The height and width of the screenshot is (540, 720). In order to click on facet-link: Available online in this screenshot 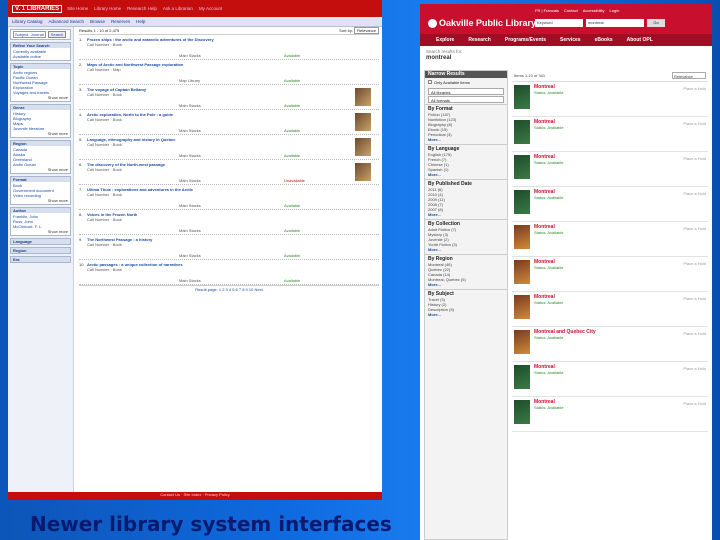, I will do `click(40, 56)`.